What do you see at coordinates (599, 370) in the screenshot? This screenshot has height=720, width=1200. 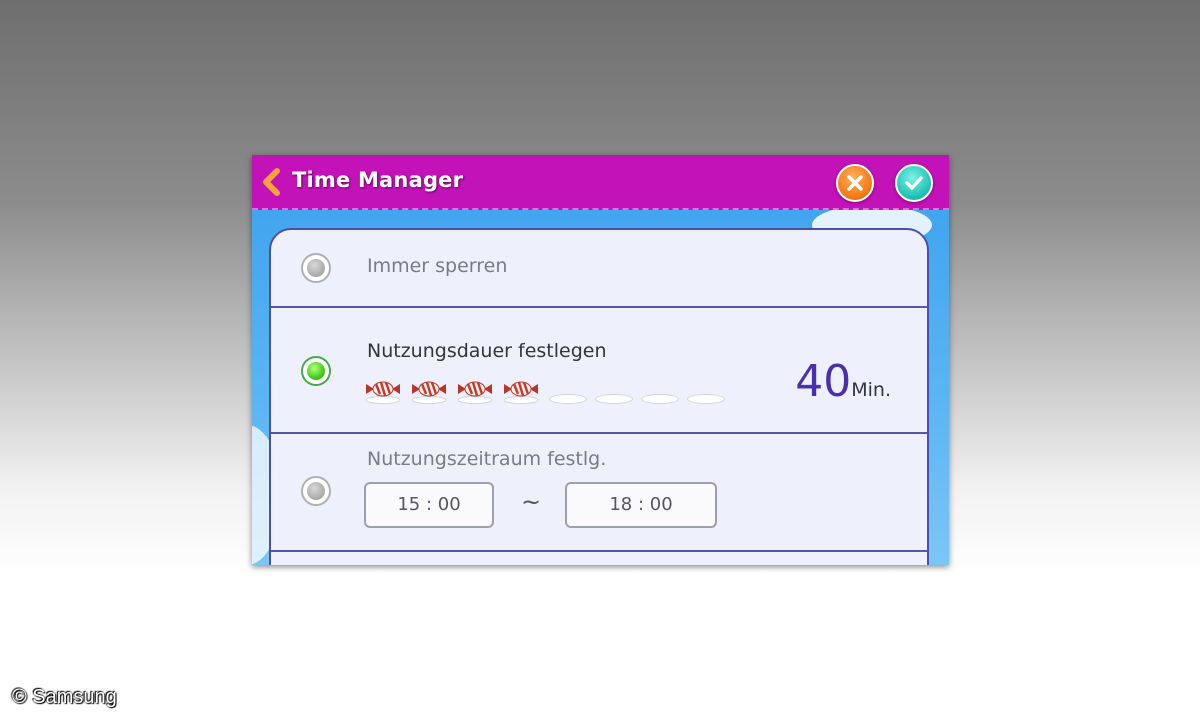 I see `option-usage-duration: Nutzungsdauer festlegen 40Min.` at bounding box center [599, 370].